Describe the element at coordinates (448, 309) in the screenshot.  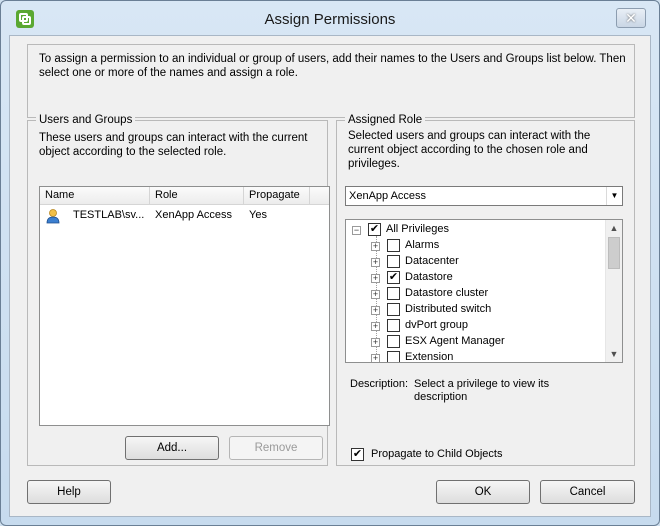
I see `tree-item-label: Distributed switch` at that location.